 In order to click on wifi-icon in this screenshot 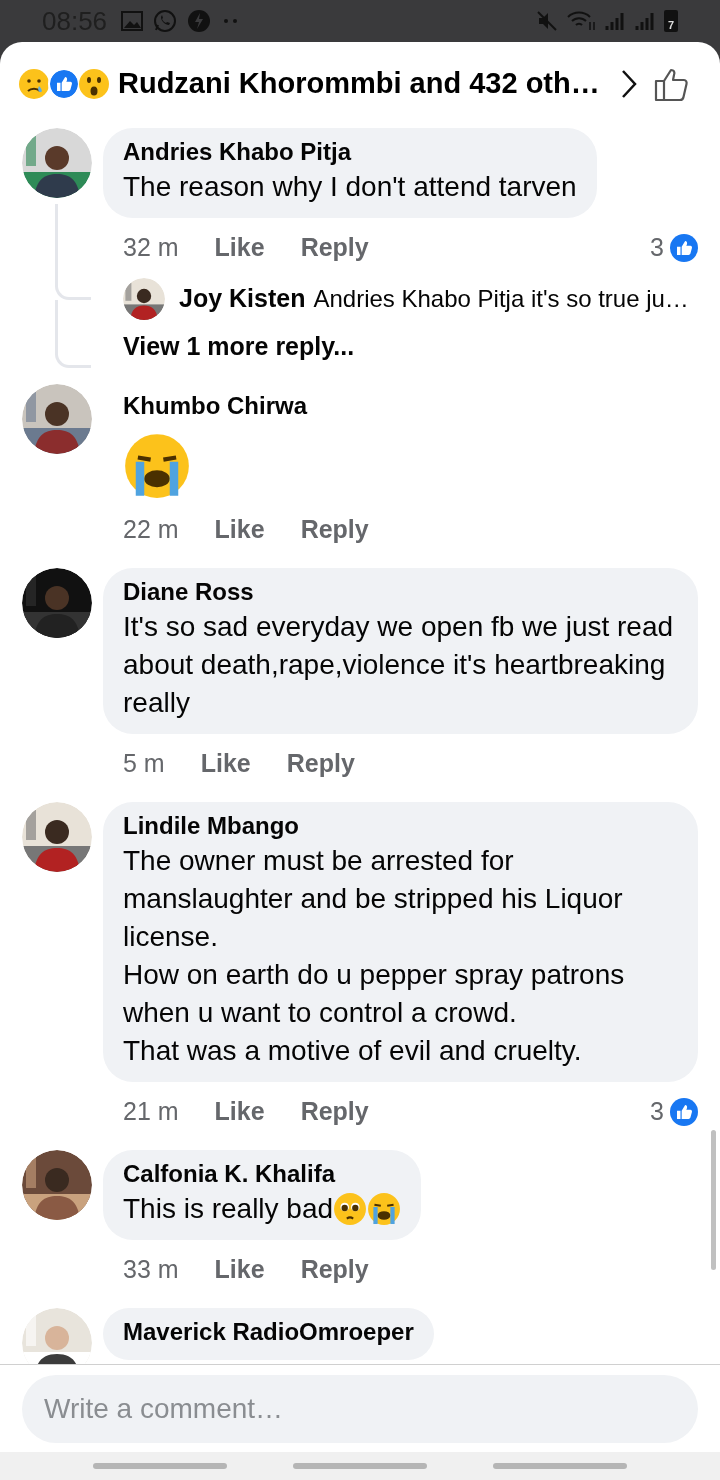, I will do `click(581, 21)`.